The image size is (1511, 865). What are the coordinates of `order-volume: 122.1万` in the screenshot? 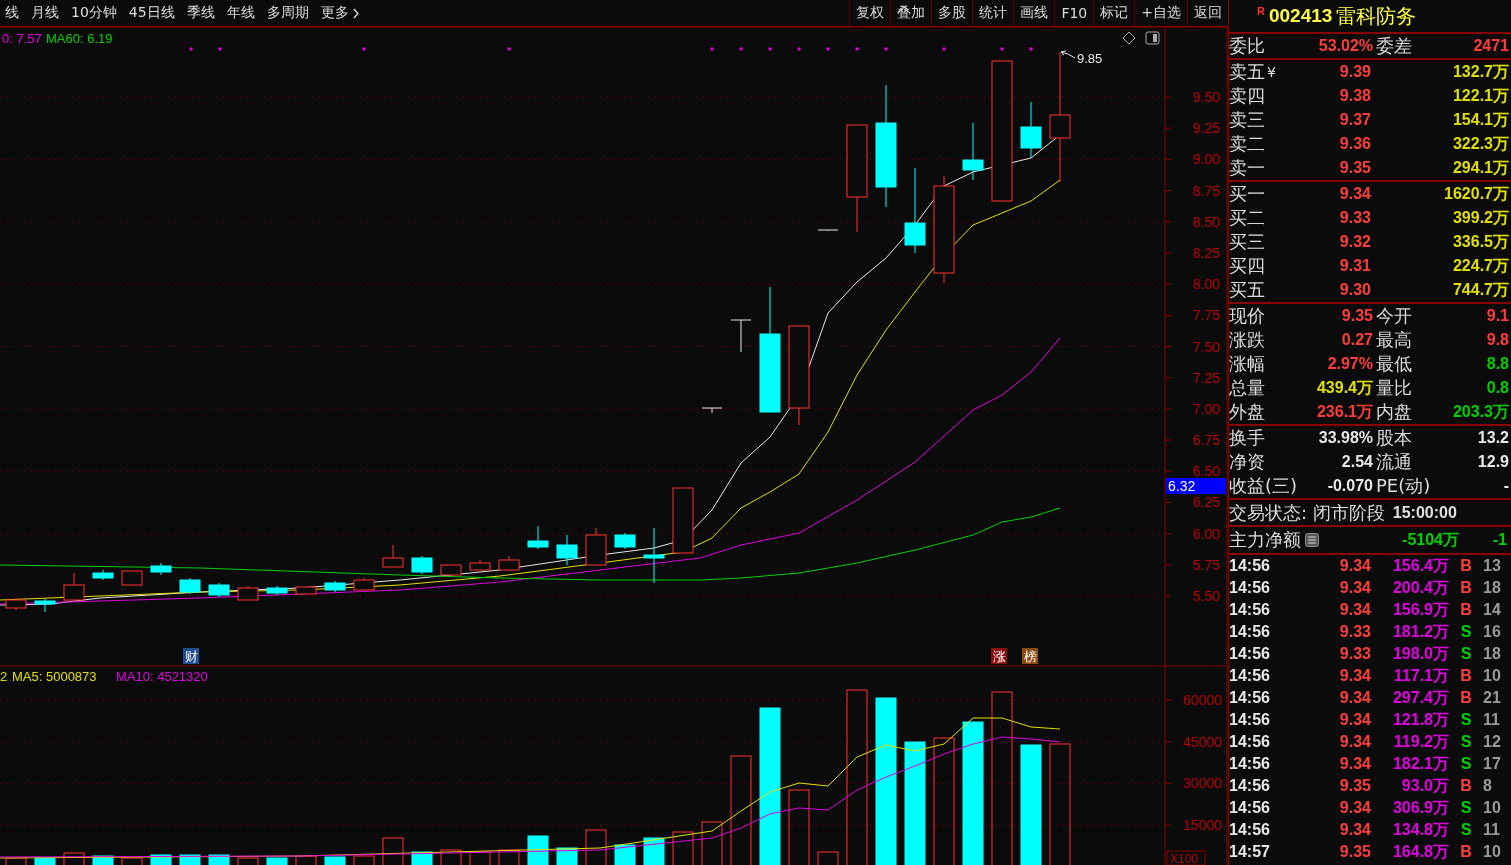 It's located at (1480, 95).